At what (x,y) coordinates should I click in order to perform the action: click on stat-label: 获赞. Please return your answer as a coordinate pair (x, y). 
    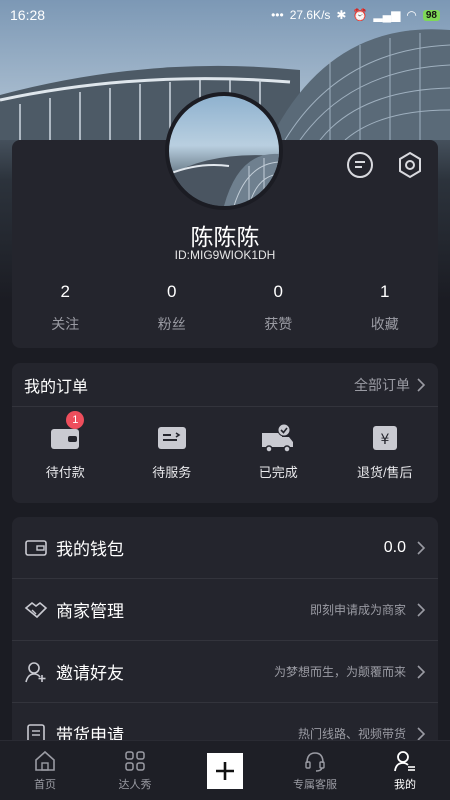
    Looking at the image, I should click on (278, 324).